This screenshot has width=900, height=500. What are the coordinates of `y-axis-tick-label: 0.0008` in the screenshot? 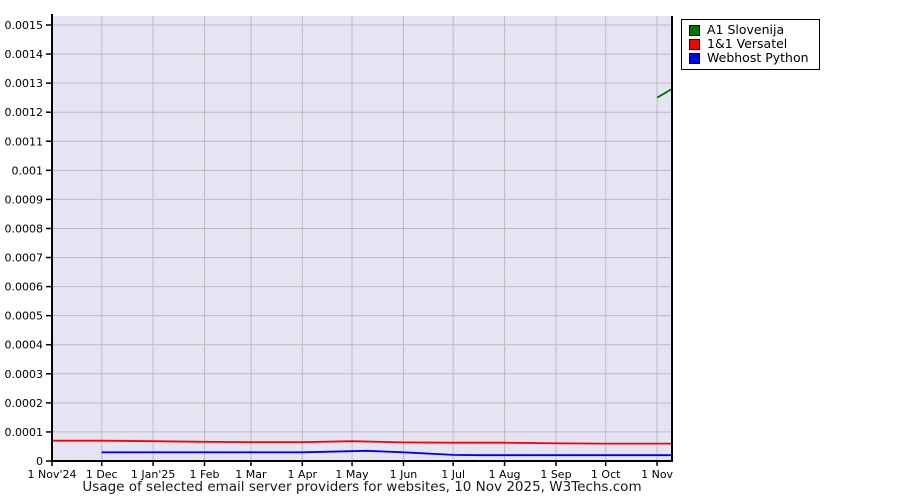 It's located at (24, 228).